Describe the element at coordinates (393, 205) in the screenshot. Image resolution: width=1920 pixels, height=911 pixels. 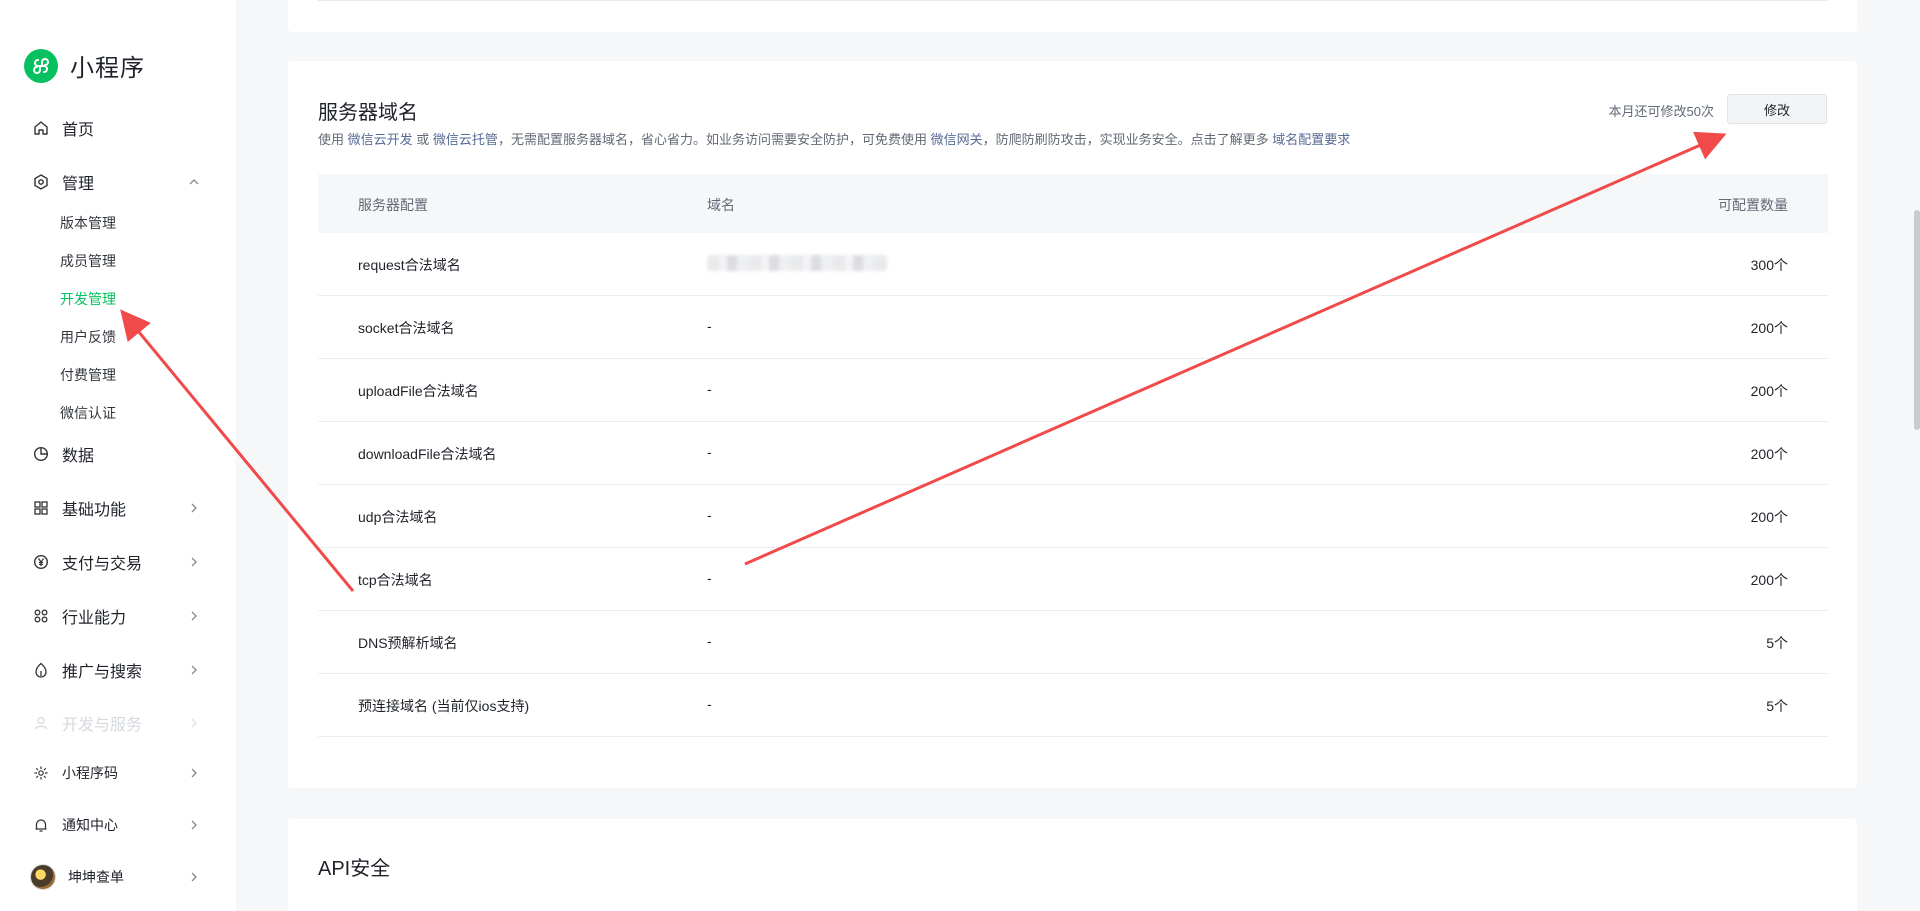
I see `column-header: 服务器配置` at that location.